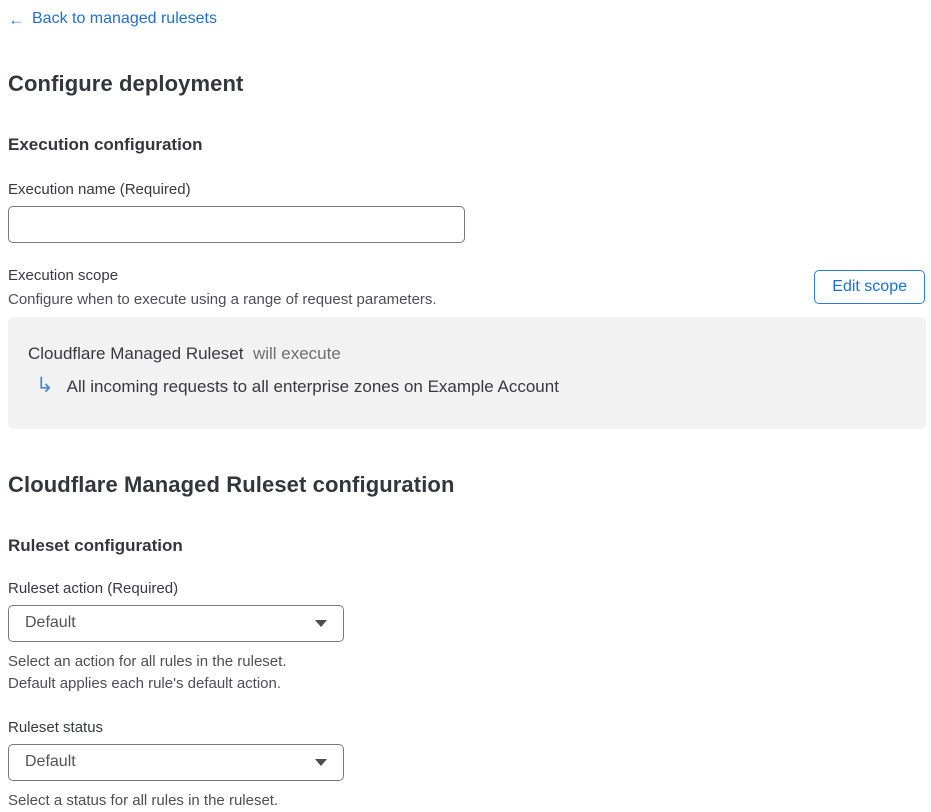 This screenshot has width=931, height=812. Describe the element at coordinates (50, 622) in the screenshot. I see `ruleset-action-selected-value: Default` at that location.